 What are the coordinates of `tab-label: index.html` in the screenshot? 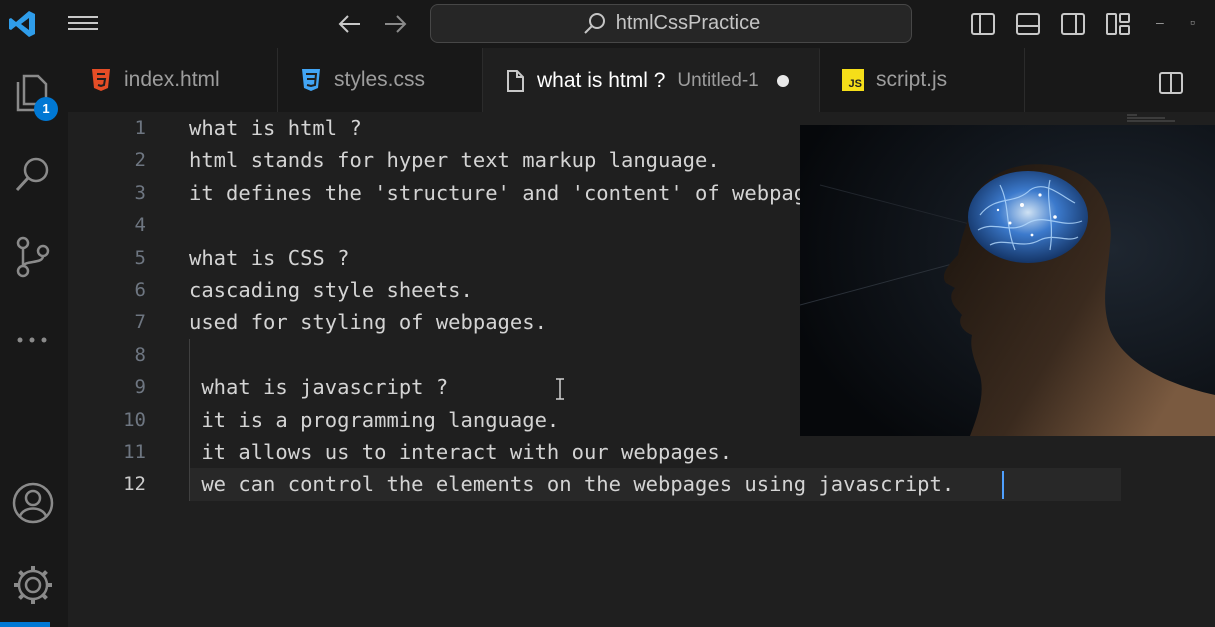 It's located at (172, 79).